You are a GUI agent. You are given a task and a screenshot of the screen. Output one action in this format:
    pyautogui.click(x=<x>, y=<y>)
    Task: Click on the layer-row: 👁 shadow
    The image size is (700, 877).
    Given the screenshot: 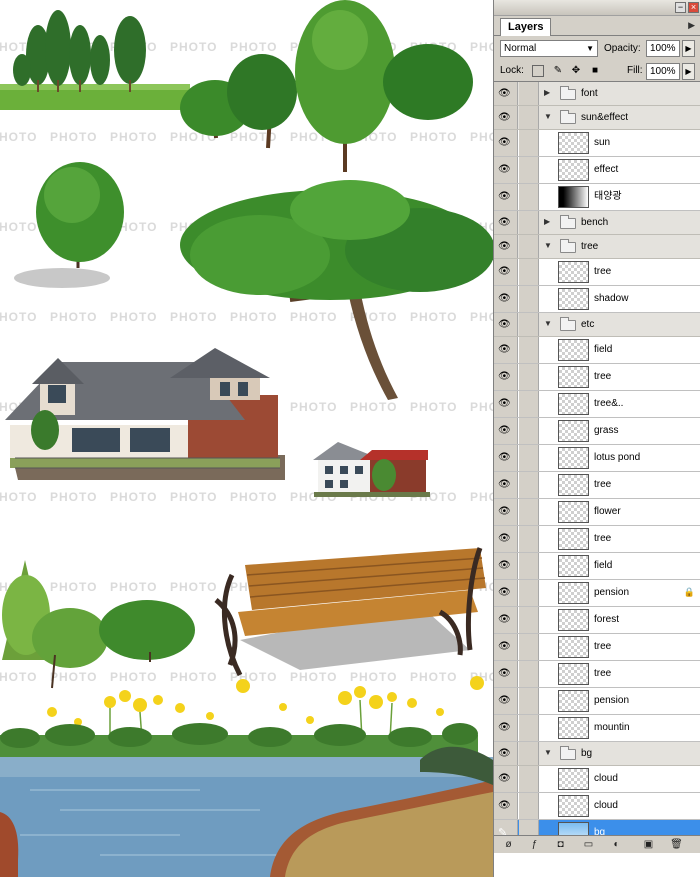 What is the action you would take?
    pyautogui.click(x=597, y=299)
    